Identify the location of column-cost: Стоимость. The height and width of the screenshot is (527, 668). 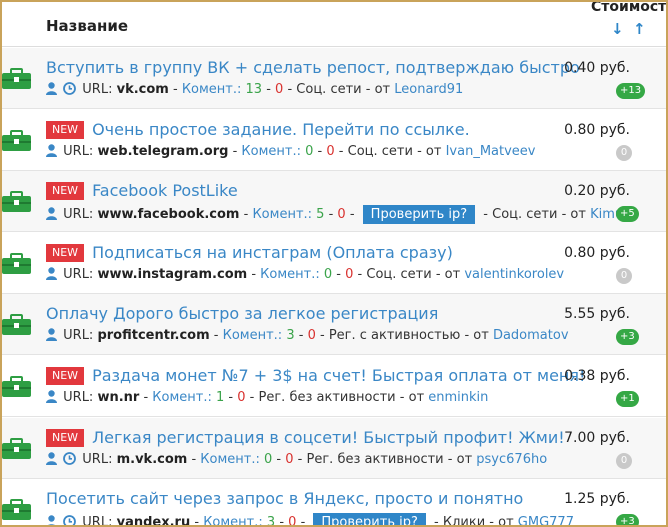
(628, 8).